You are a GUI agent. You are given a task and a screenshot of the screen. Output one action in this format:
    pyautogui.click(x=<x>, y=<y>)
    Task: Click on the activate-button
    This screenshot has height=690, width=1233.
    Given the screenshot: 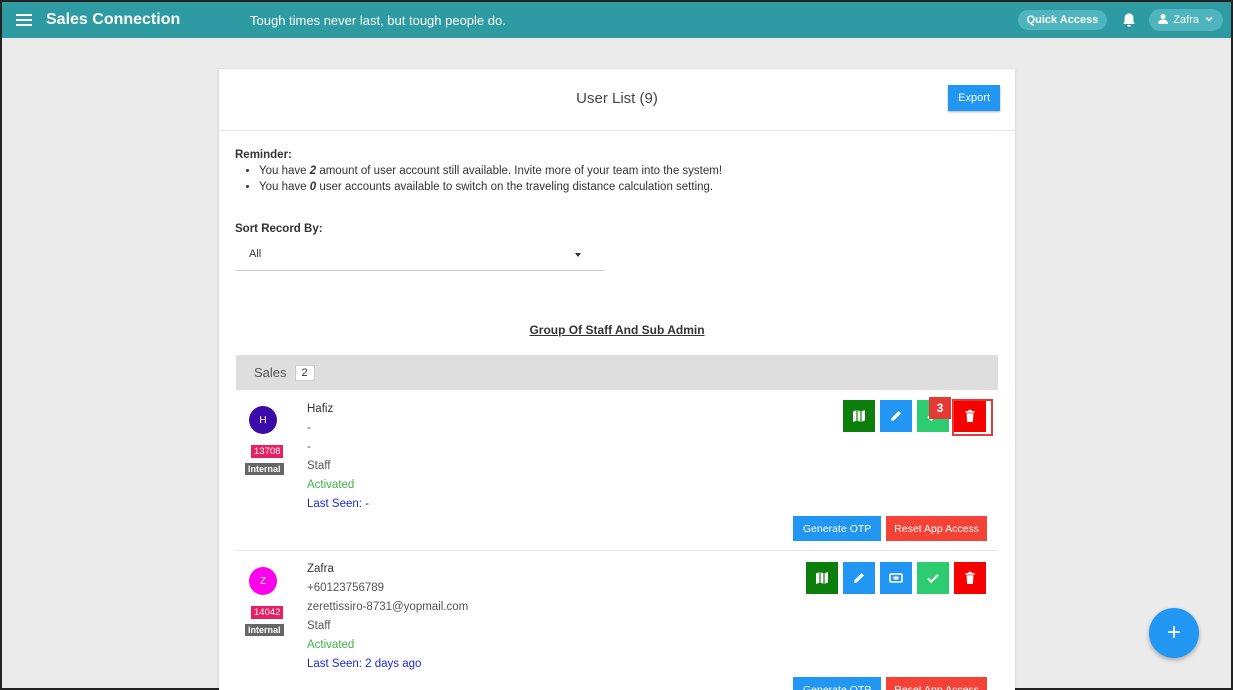 What is the action you would take?
    pyautogui.click(x=933, y=578)
    